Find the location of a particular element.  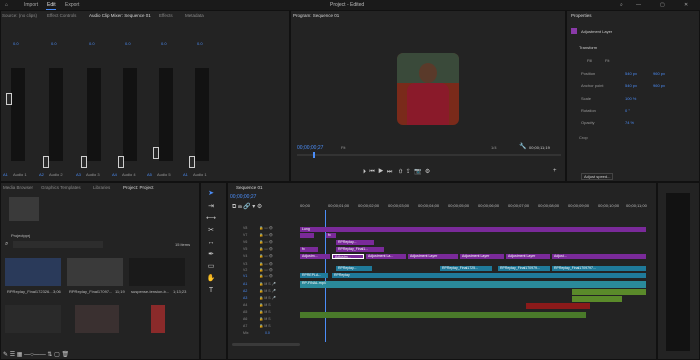

track-header-v7: V7 🔒 ▭ 👁 is located at coordinates (263, 236).